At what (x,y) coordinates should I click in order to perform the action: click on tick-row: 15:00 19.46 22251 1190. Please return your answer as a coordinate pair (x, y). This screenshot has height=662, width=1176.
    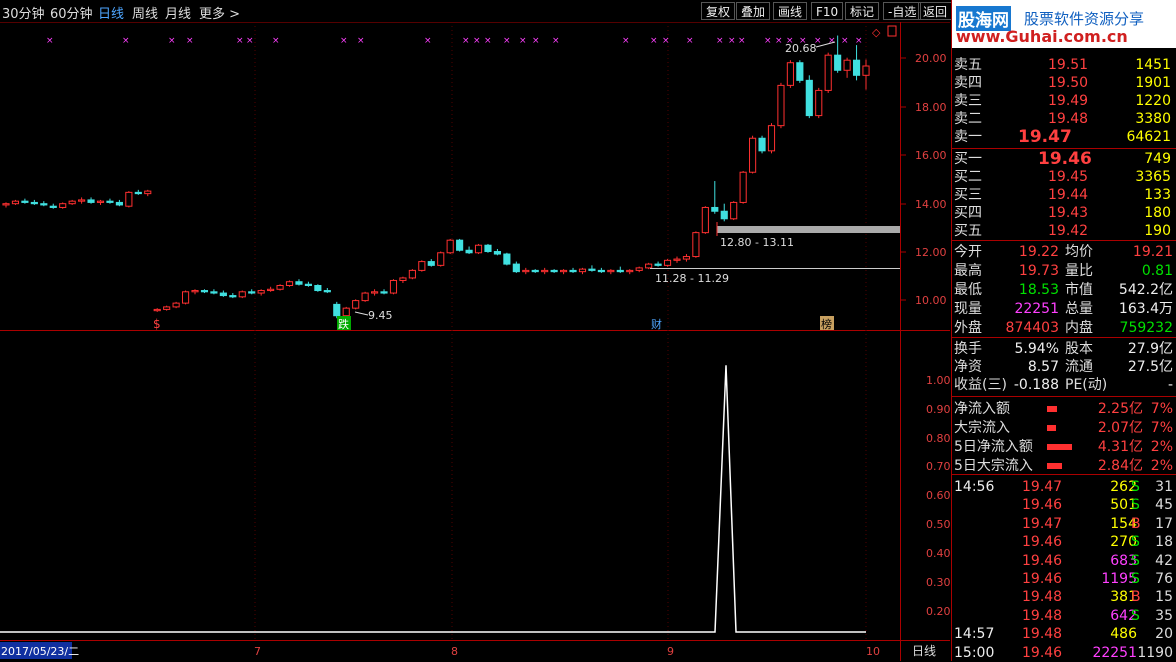
    Looking at the image, I should click on (1064, 653).